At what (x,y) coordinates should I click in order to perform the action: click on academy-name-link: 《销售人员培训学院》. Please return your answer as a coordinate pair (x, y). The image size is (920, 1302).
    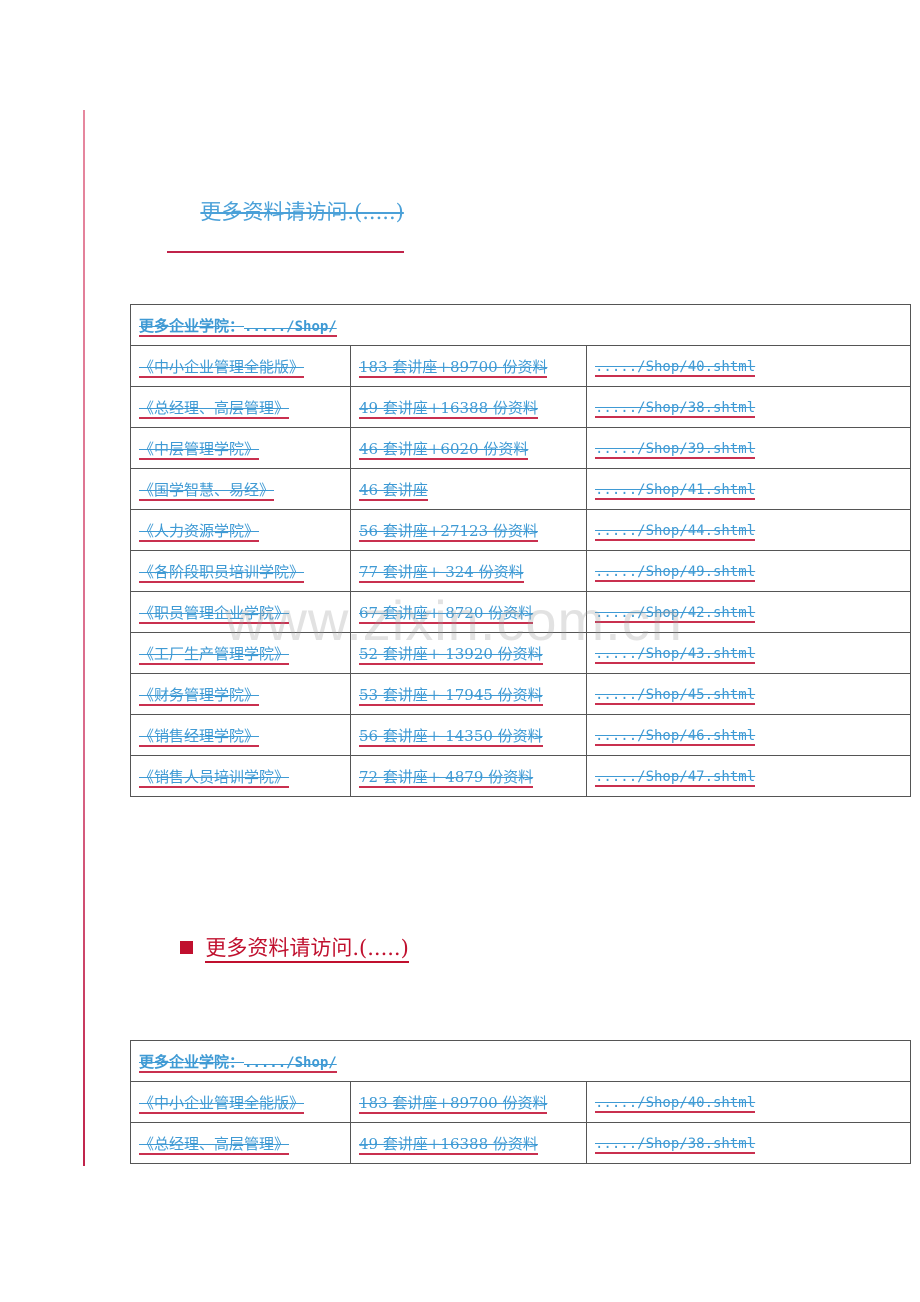
    Looking at the image, I should click on (214, 777).